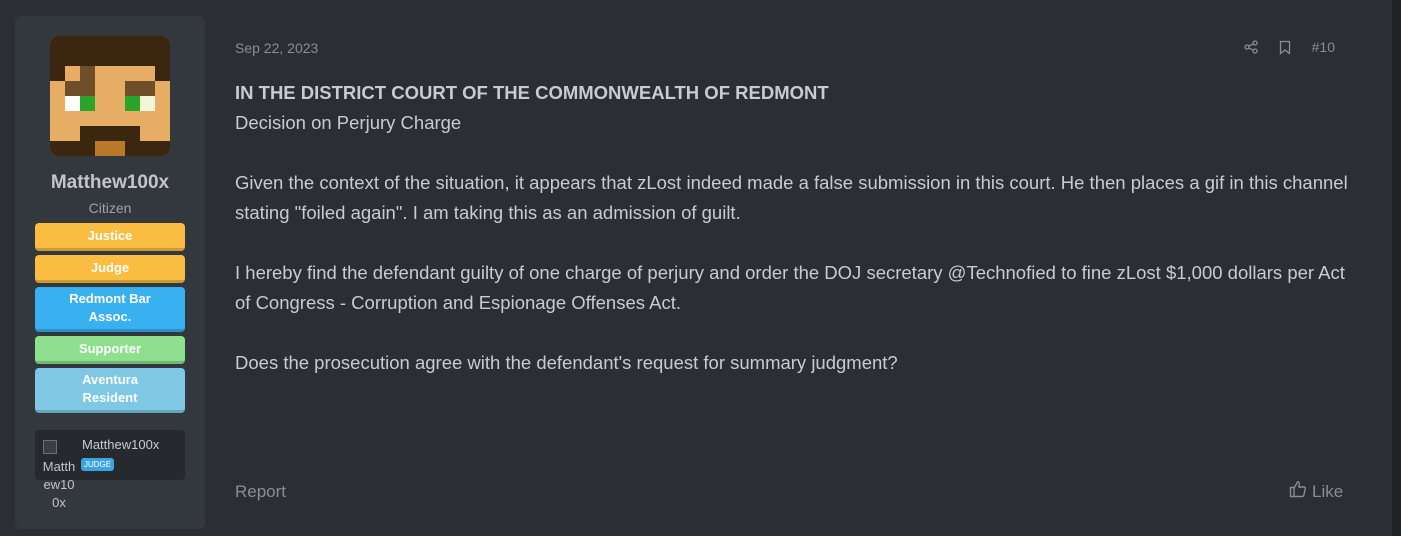 The image size is (1401, 536). I want to click on linked-account-badge: JUDGE, so click(98, 464).